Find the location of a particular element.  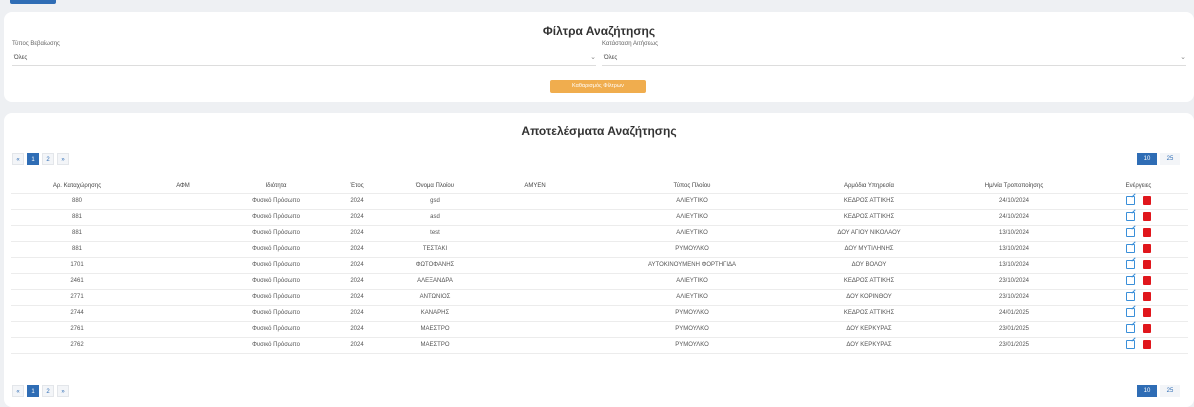

field1-label: Τύπος Βεβαίωσης is located at coordinates (36, 44).